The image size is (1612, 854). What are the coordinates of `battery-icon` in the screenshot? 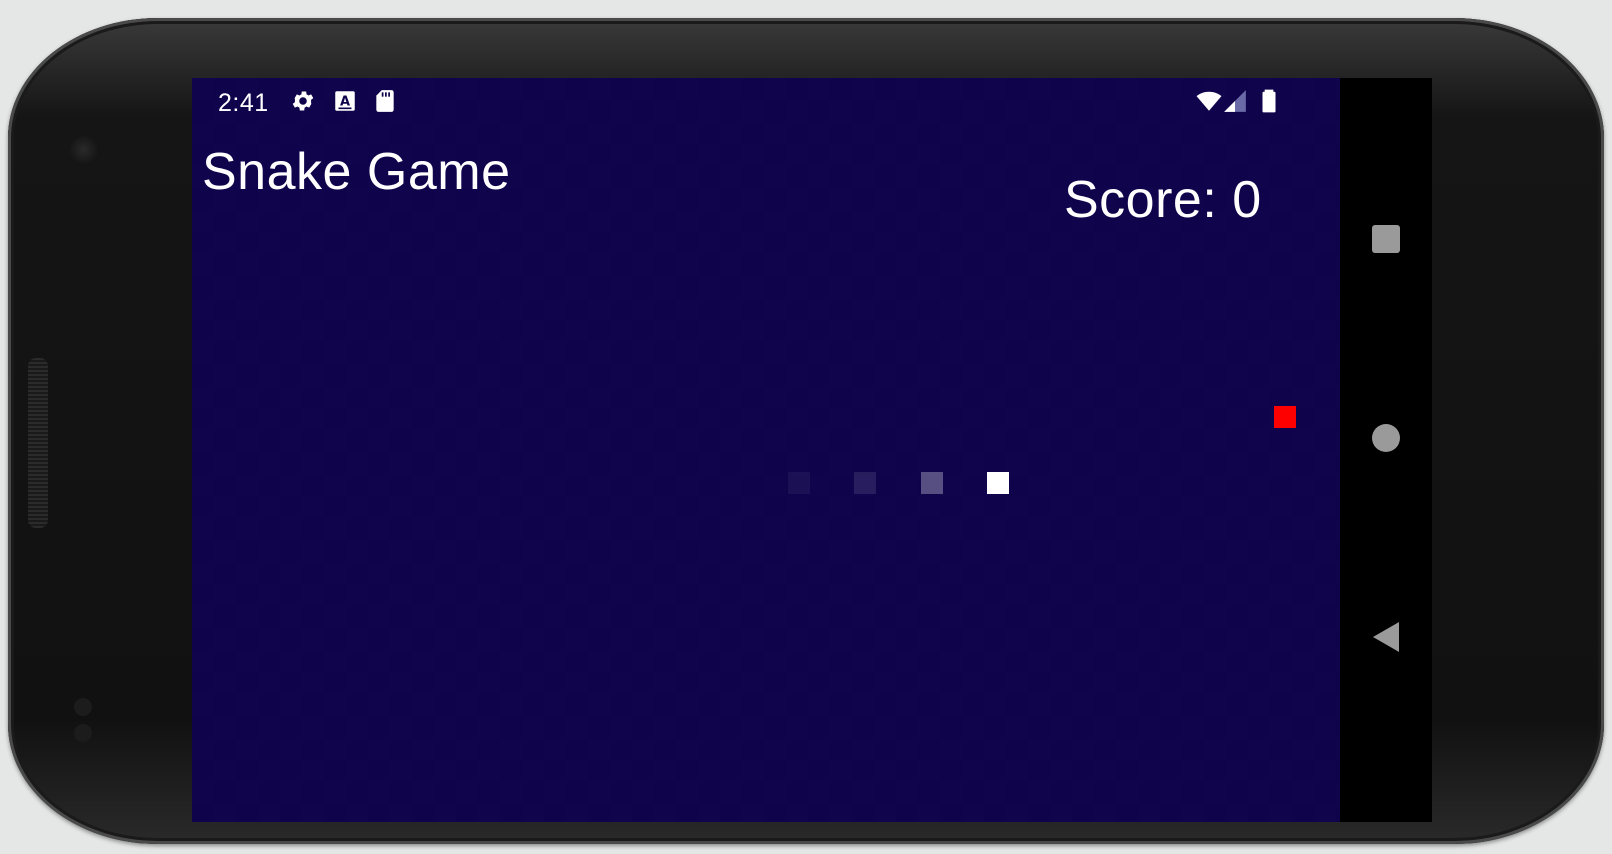 It's located at (1269, 101).